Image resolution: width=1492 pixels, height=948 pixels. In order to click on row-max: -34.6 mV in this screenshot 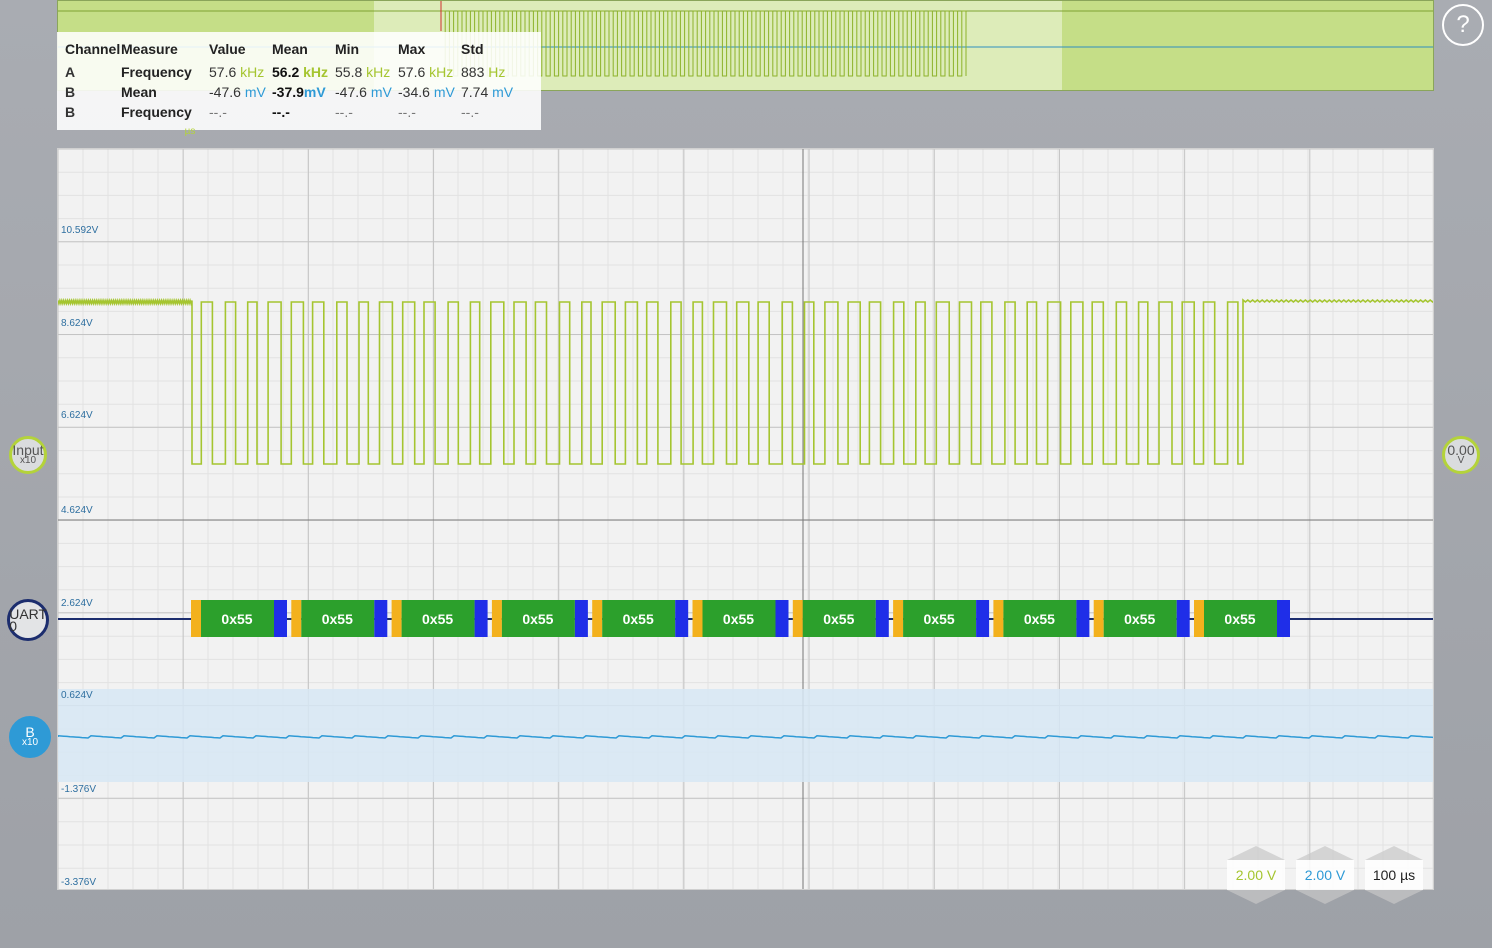, I will do `click(426, 92)`.